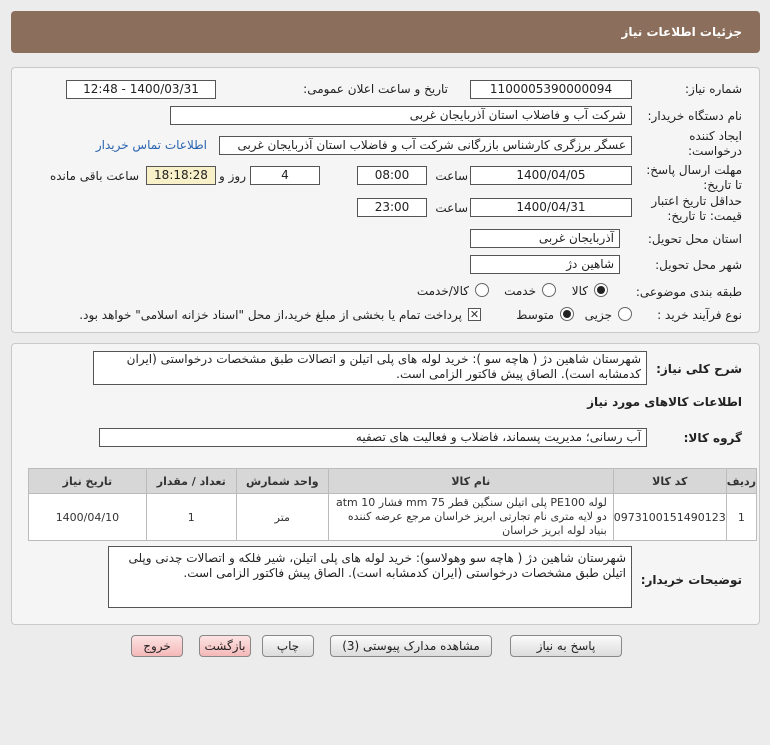  I want to click on need-number-field: 1100005390000094, so click(551, 89).